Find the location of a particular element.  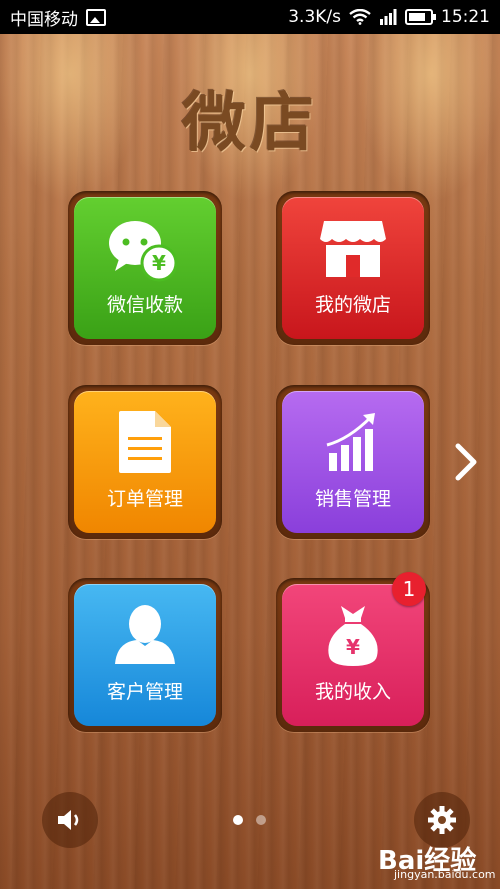

my-income-button: ¥ 我的收入 is located at coordinates (353, 655).